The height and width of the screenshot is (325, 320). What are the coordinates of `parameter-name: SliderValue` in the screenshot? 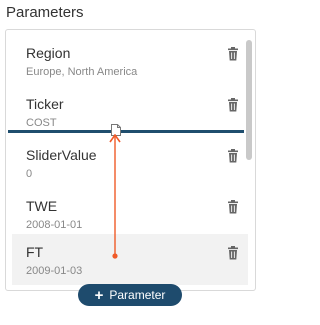 It's located at (61, 155).